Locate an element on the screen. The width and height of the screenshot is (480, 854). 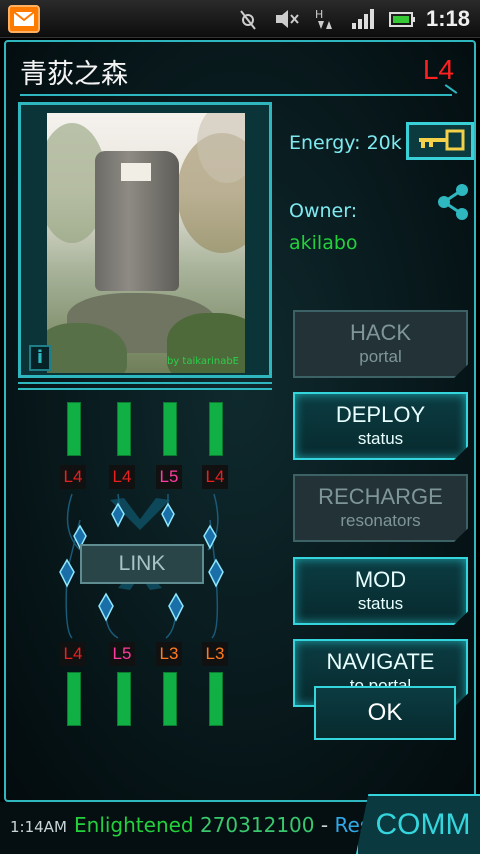
comm-faction: Enlightened is located at coordinates (134, 825).